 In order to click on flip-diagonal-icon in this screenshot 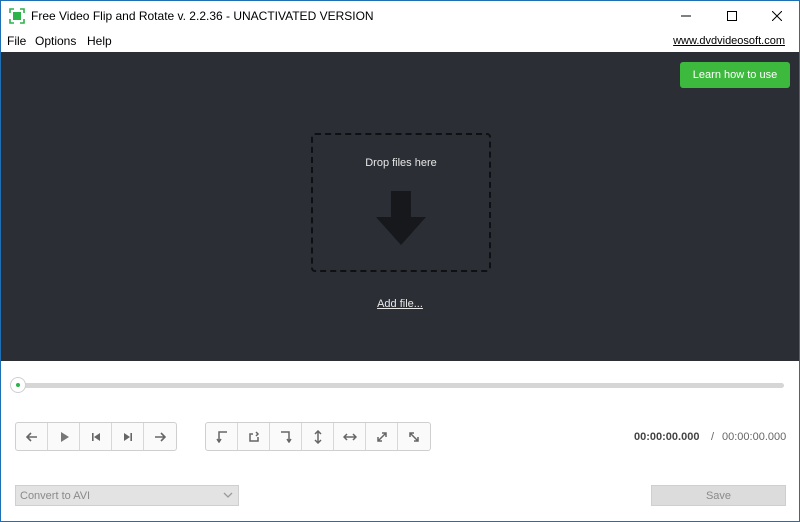, I will do `click(381, 436)`.